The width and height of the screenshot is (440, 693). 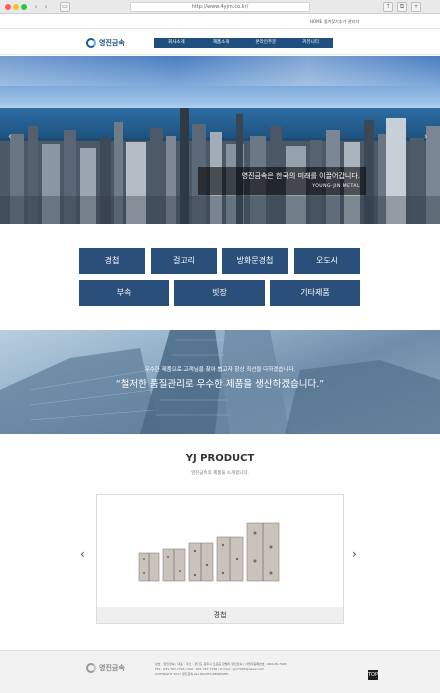 I want to click on hinge-product-image, so click(x=209, y=552).